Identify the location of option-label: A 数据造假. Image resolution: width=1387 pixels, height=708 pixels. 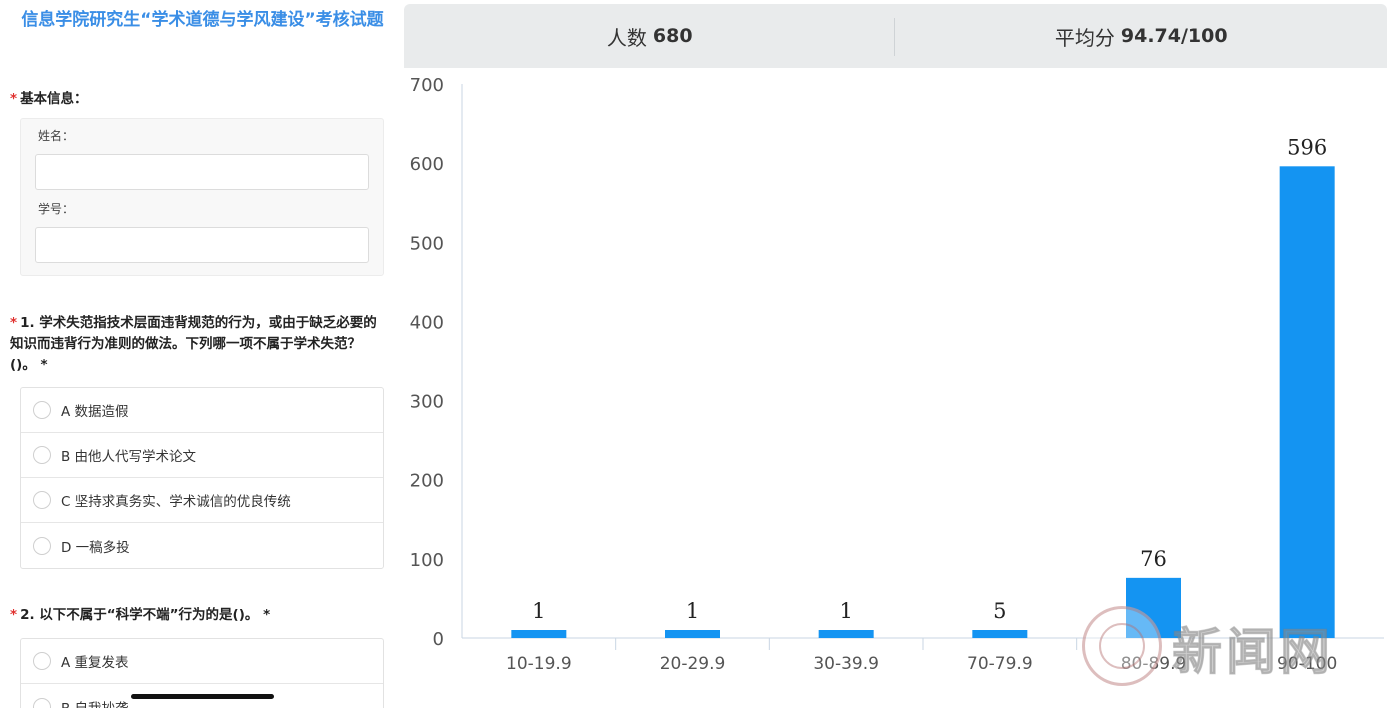
(95, 412).